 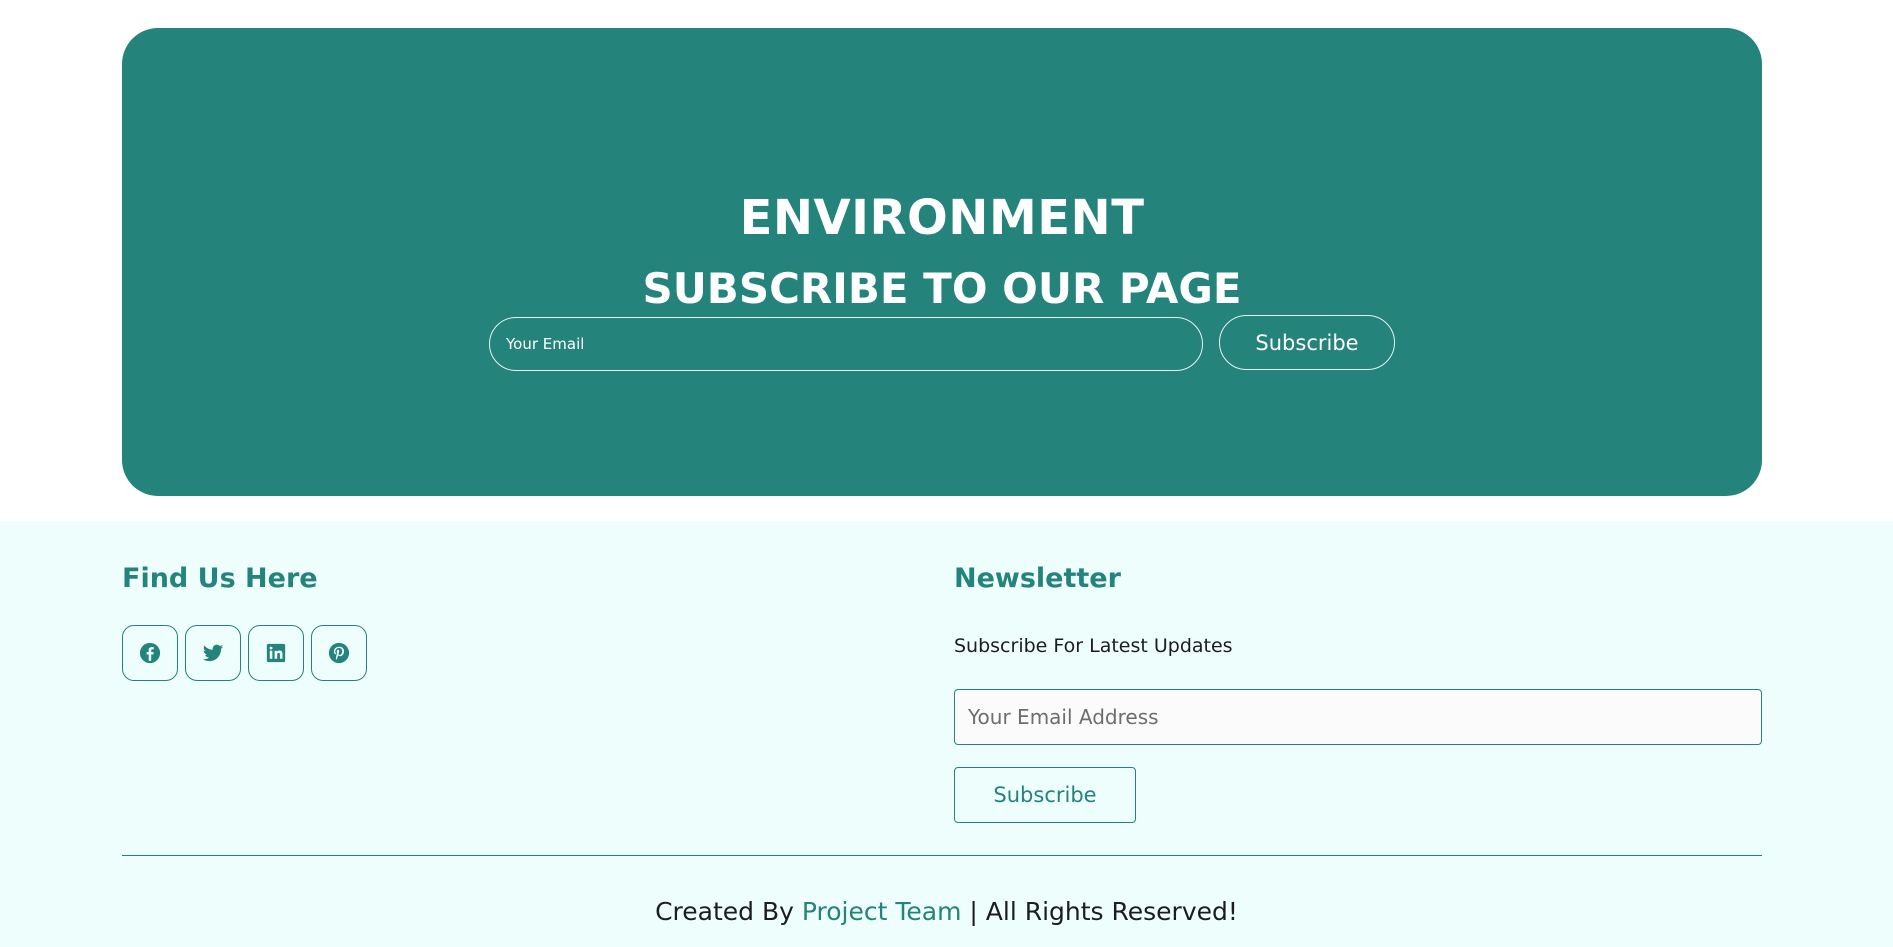 I want to click on twitter-icon, so click(x=213, y=653).